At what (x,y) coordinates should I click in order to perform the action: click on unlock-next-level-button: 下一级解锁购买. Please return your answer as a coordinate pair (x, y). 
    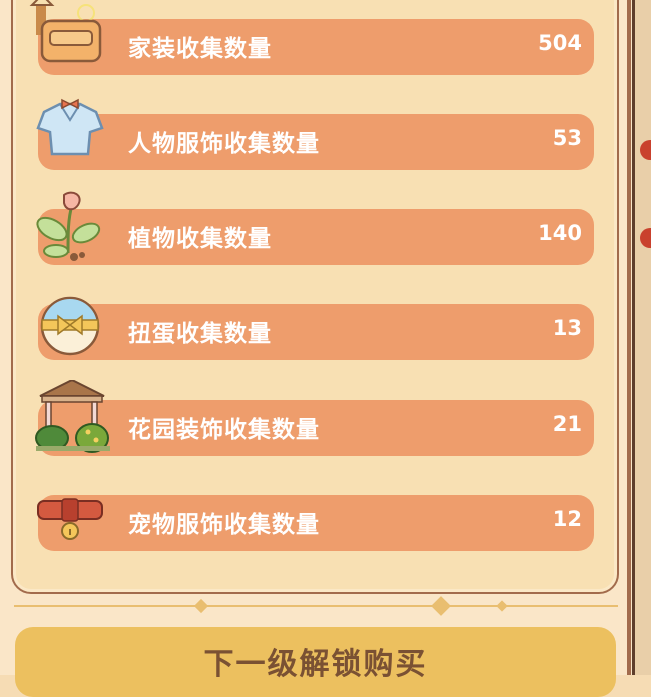
    Looking at the image, I should click on (315, 662).